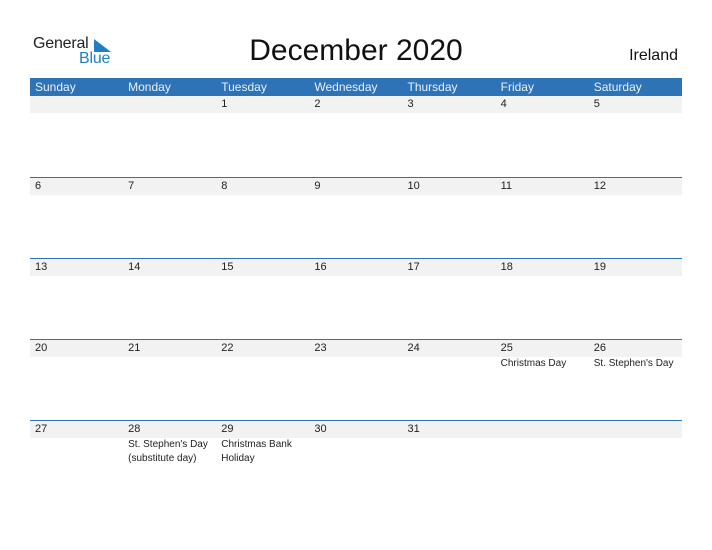 The height and width of the screenshot is (550, 712). What do you see at coordinates (356, 136) in the screenshot?
I see `week-row: 1 2 3 4 5` at bounding box center [356, 136].